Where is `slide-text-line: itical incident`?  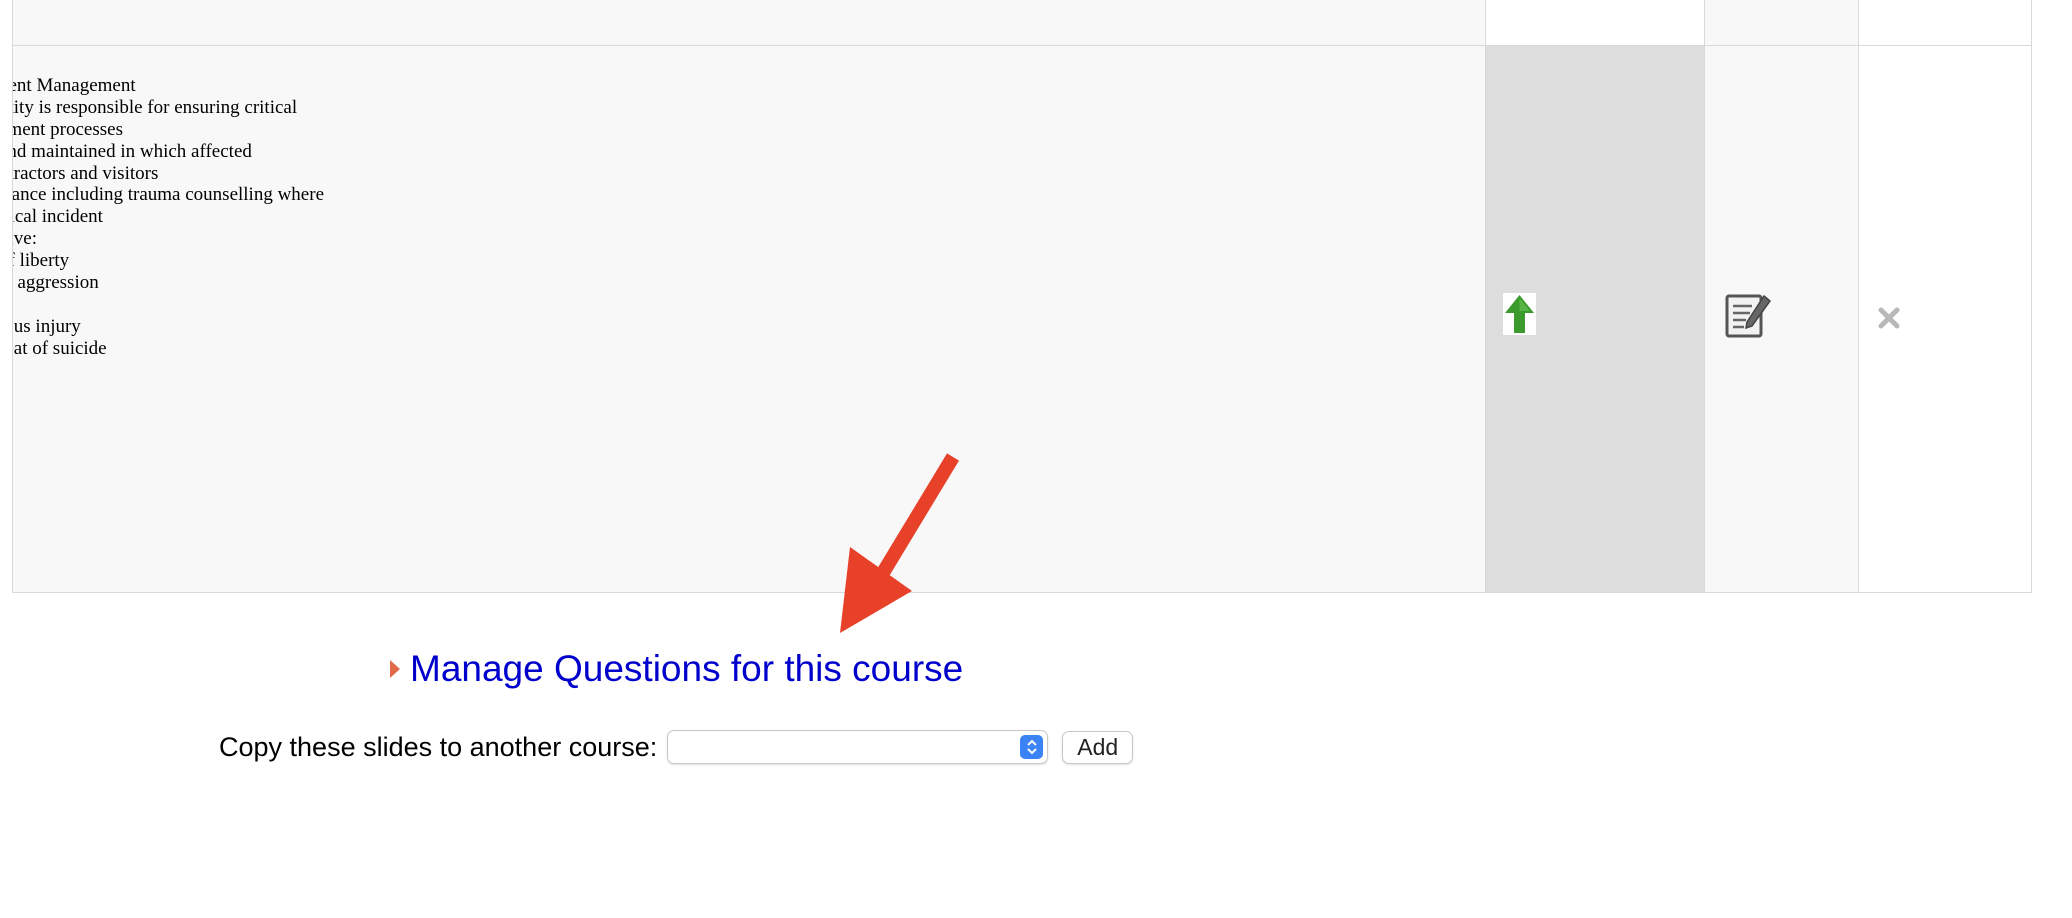
slide-text-line: itical incident is located at coordinates (58, 217).